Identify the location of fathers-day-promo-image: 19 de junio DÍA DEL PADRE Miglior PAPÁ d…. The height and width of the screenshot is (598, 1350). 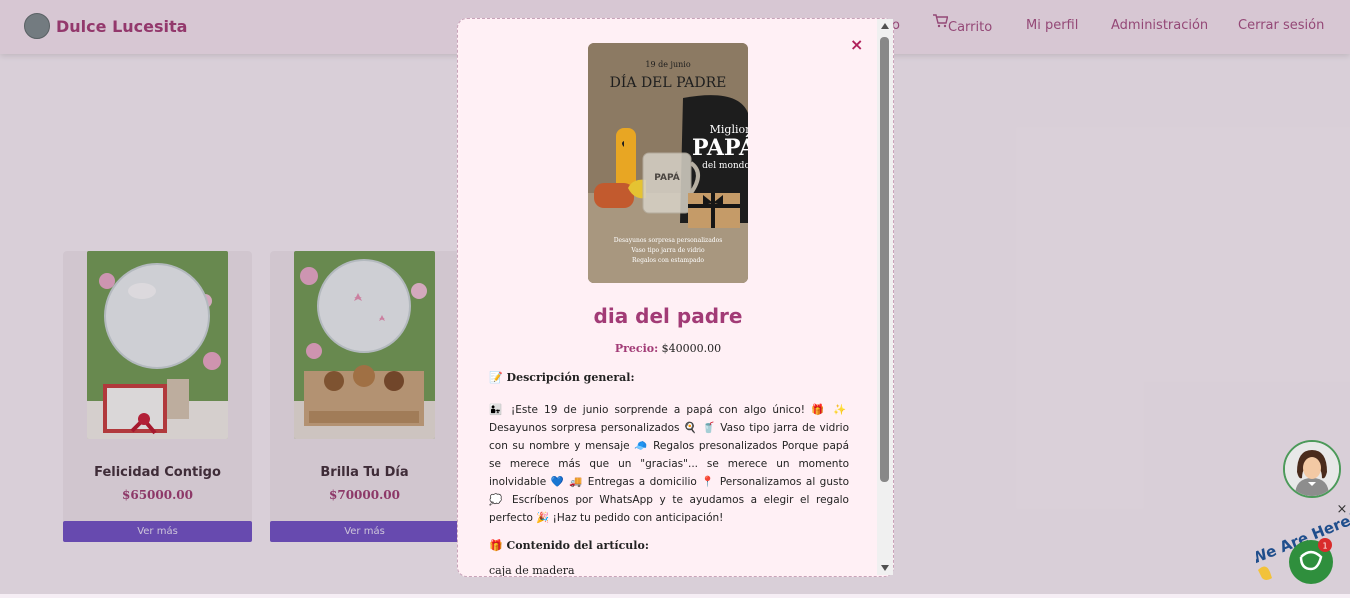
(668, 163).